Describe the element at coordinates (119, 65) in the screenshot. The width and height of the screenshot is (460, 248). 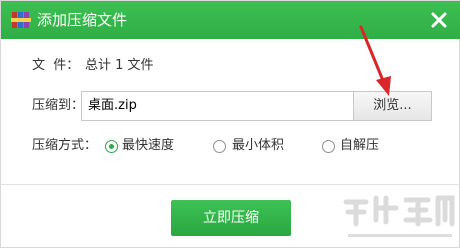
I see `files-summary: 总计 1 文件` at that location.